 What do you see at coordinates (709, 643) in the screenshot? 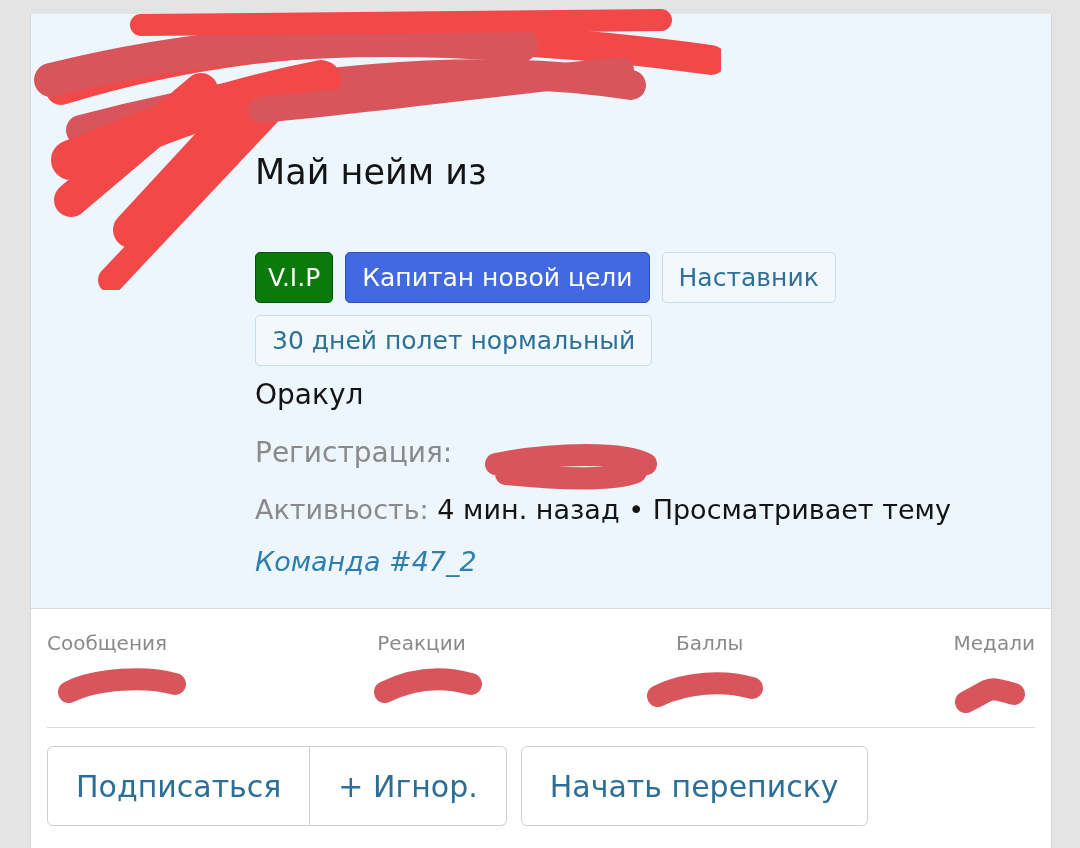
I see `stat-label: Баллы` at bounding box center [709, 643].